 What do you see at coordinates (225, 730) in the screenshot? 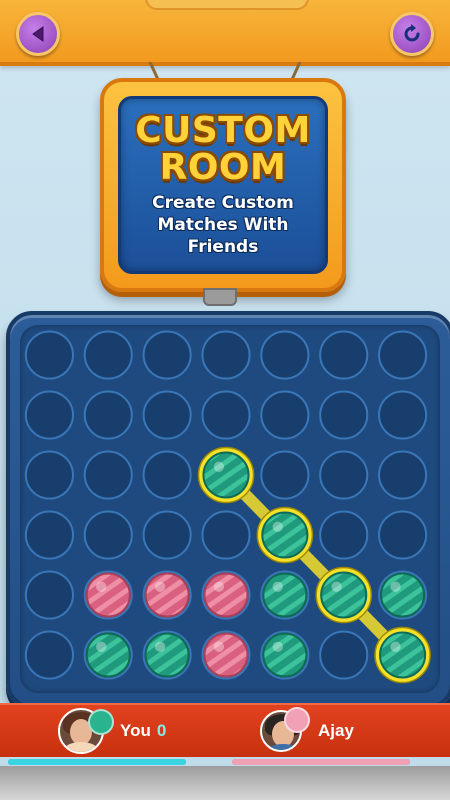
I see `player-bar: You 0 Ajay` at bounding box center [225, 730].